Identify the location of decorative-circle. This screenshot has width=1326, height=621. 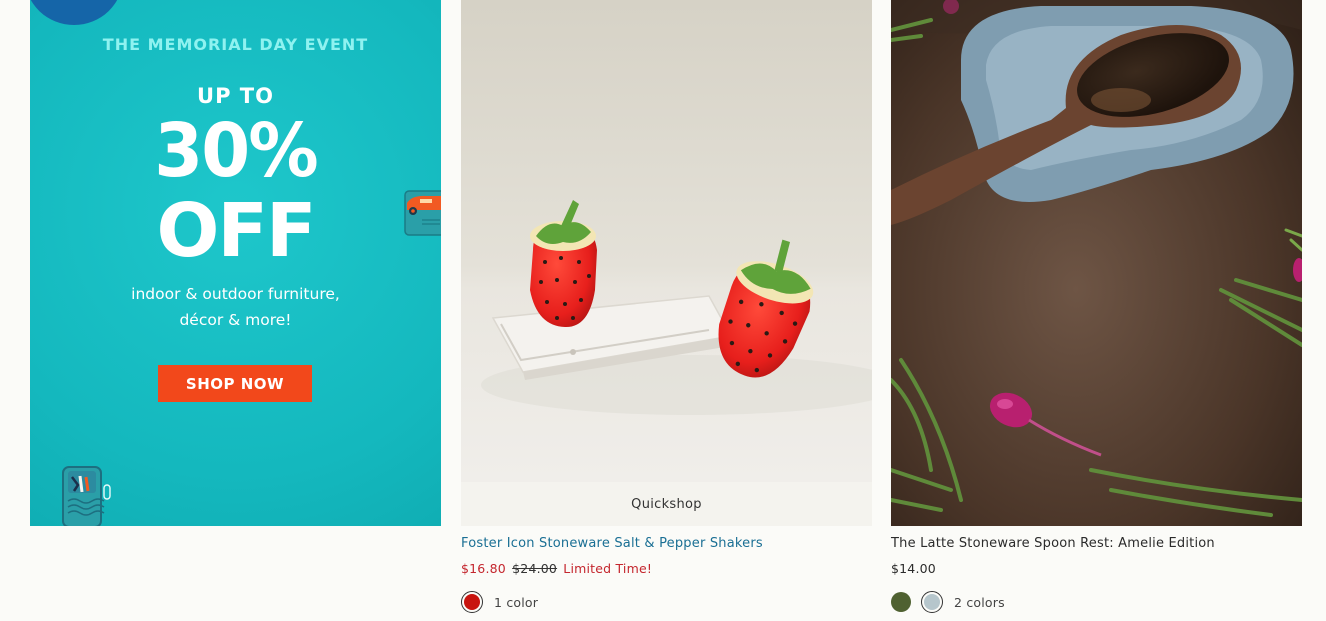
(76, 12).